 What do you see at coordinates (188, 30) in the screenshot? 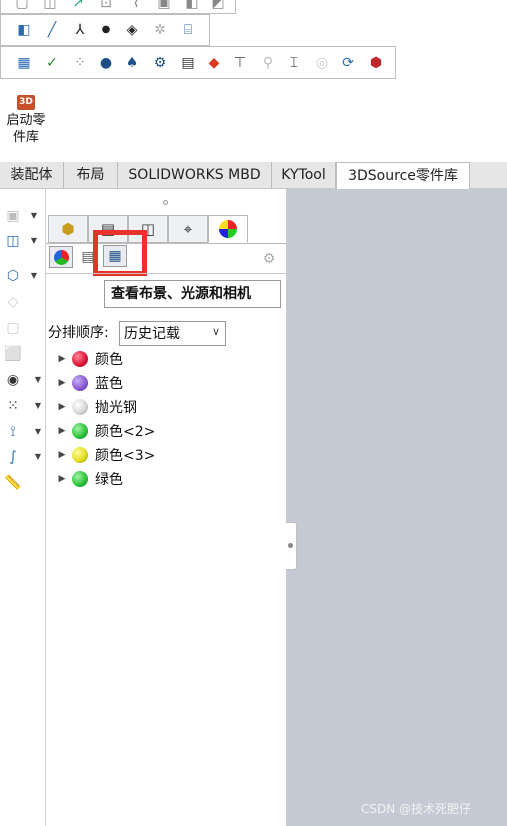
I see `cylinder-icon: ⌸` at bounding box center [188, 30].